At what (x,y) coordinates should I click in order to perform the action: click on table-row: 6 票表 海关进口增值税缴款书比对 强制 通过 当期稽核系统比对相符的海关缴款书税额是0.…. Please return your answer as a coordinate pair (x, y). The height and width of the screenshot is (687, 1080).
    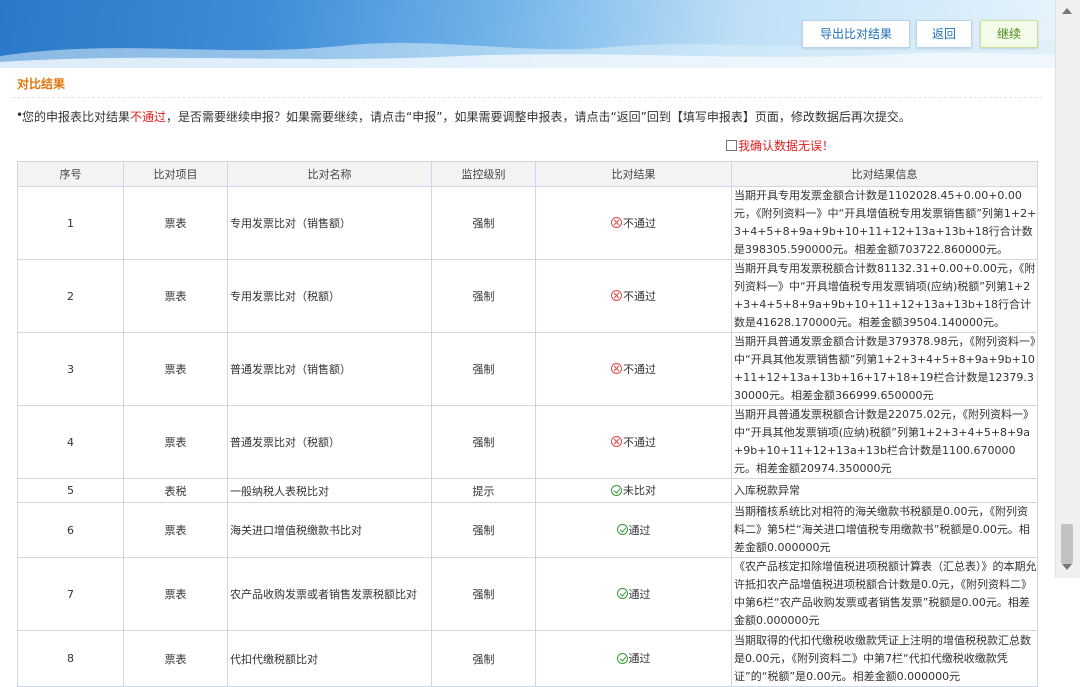
    Looking at the image, I should click on (527, 530).